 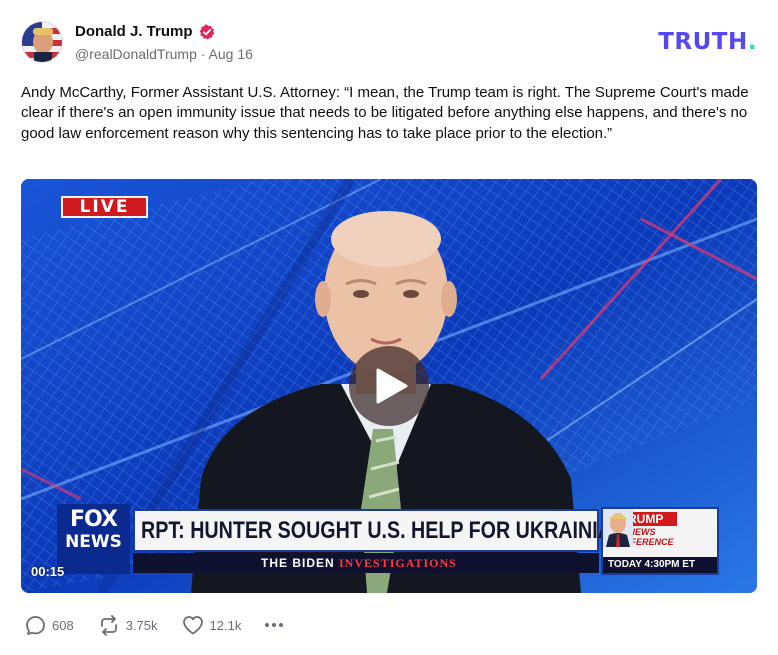 What do you see at coordinates (192, 625) in the screenshot?
I see `heart-icon` at bounding box center [192, 625].